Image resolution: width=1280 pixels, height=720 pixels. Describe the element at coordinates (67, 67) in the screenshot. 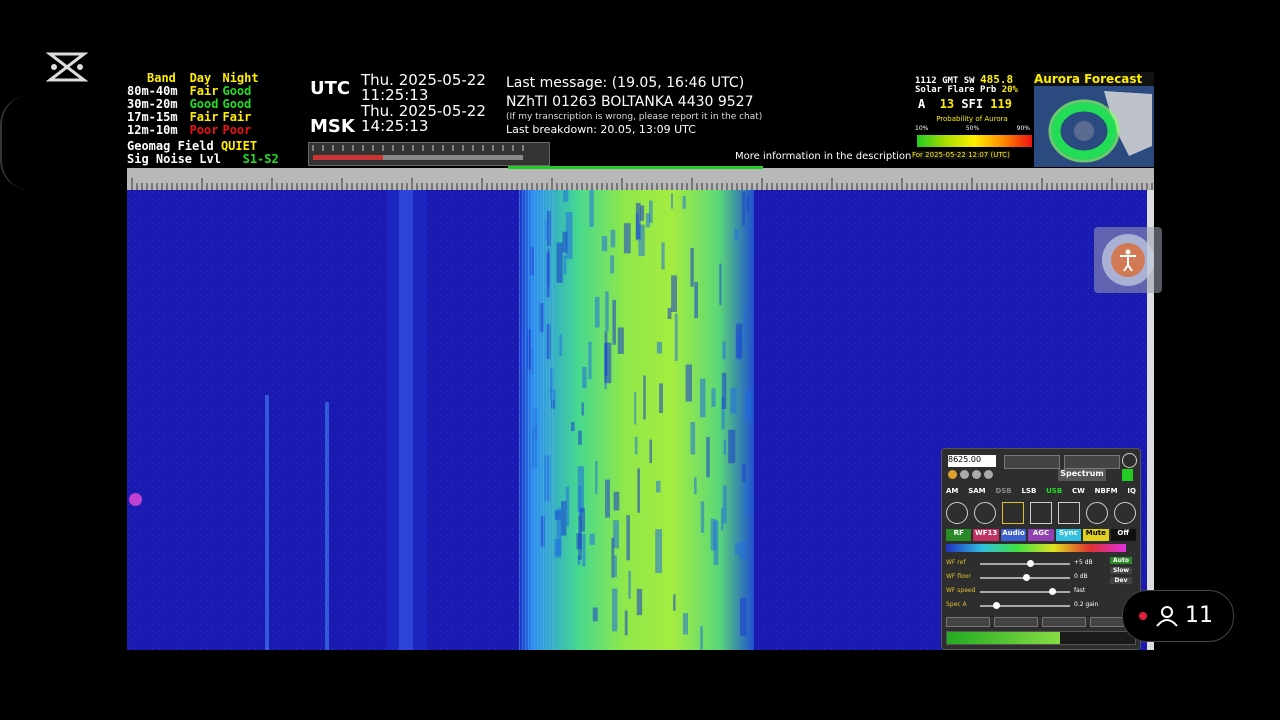

I see `app-logo-icon` at that location.